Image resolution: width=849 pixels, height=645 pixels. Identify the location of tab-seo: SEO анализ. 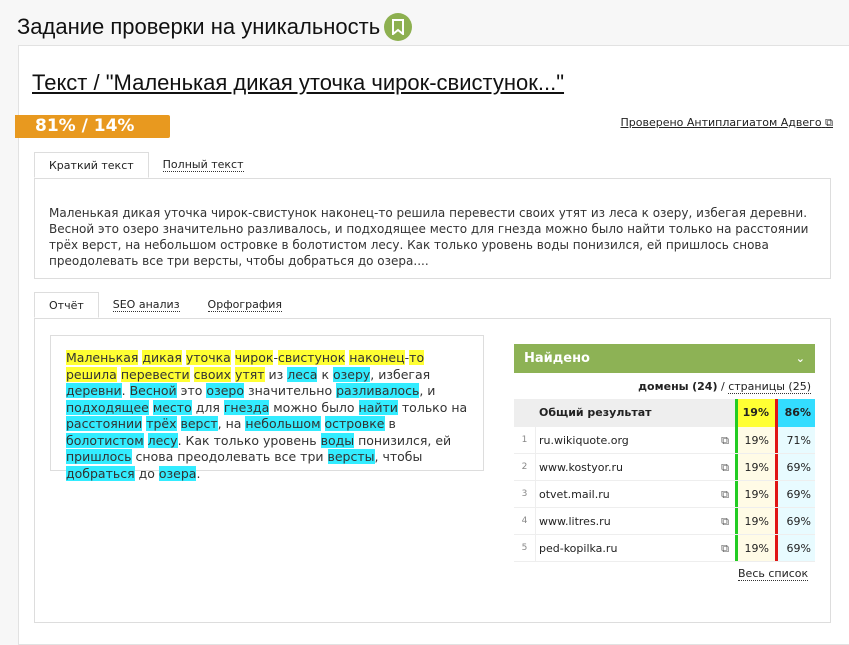
(146, 305).